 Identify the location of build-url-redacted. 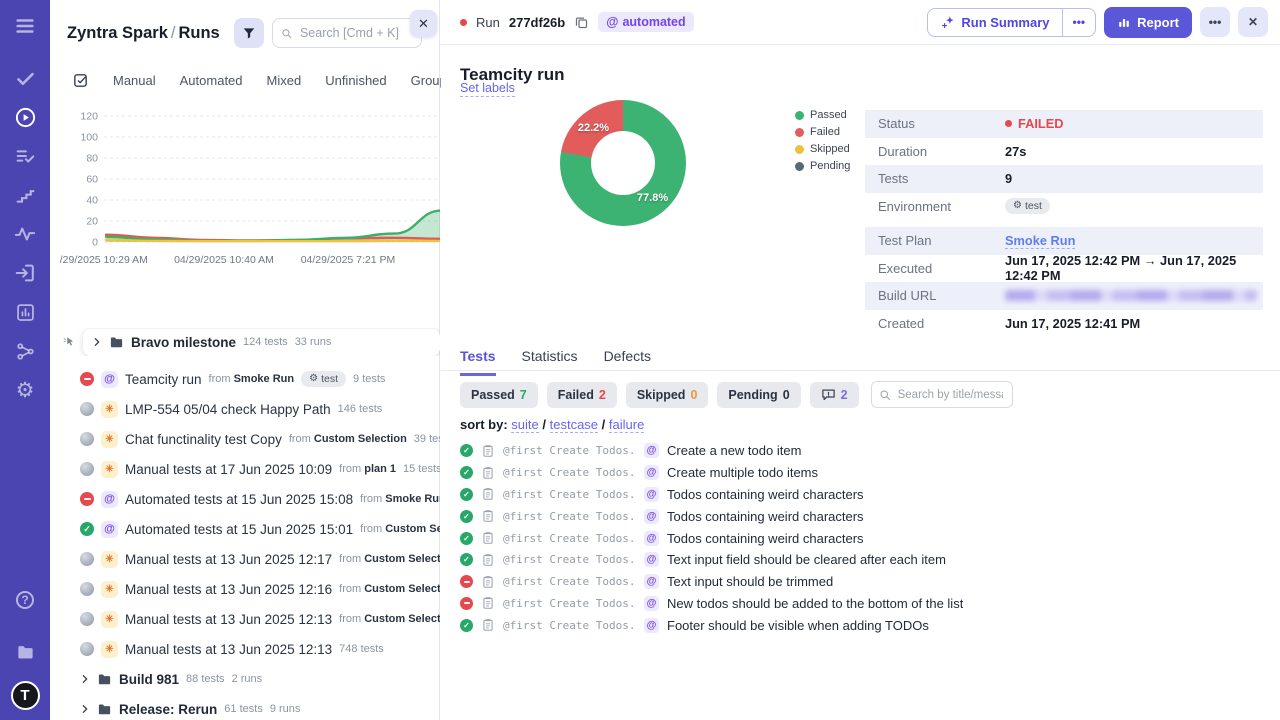
(1131, 296).